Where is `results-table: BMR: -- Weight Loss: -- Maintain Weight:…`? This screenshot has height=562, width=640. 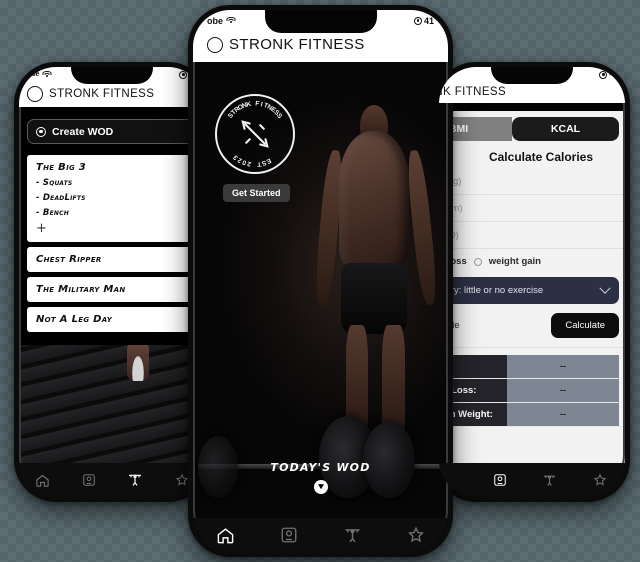
results-table: BMR: -- Weight Loss: -- Maintain Weight:… is located at coordinates (532, 391).